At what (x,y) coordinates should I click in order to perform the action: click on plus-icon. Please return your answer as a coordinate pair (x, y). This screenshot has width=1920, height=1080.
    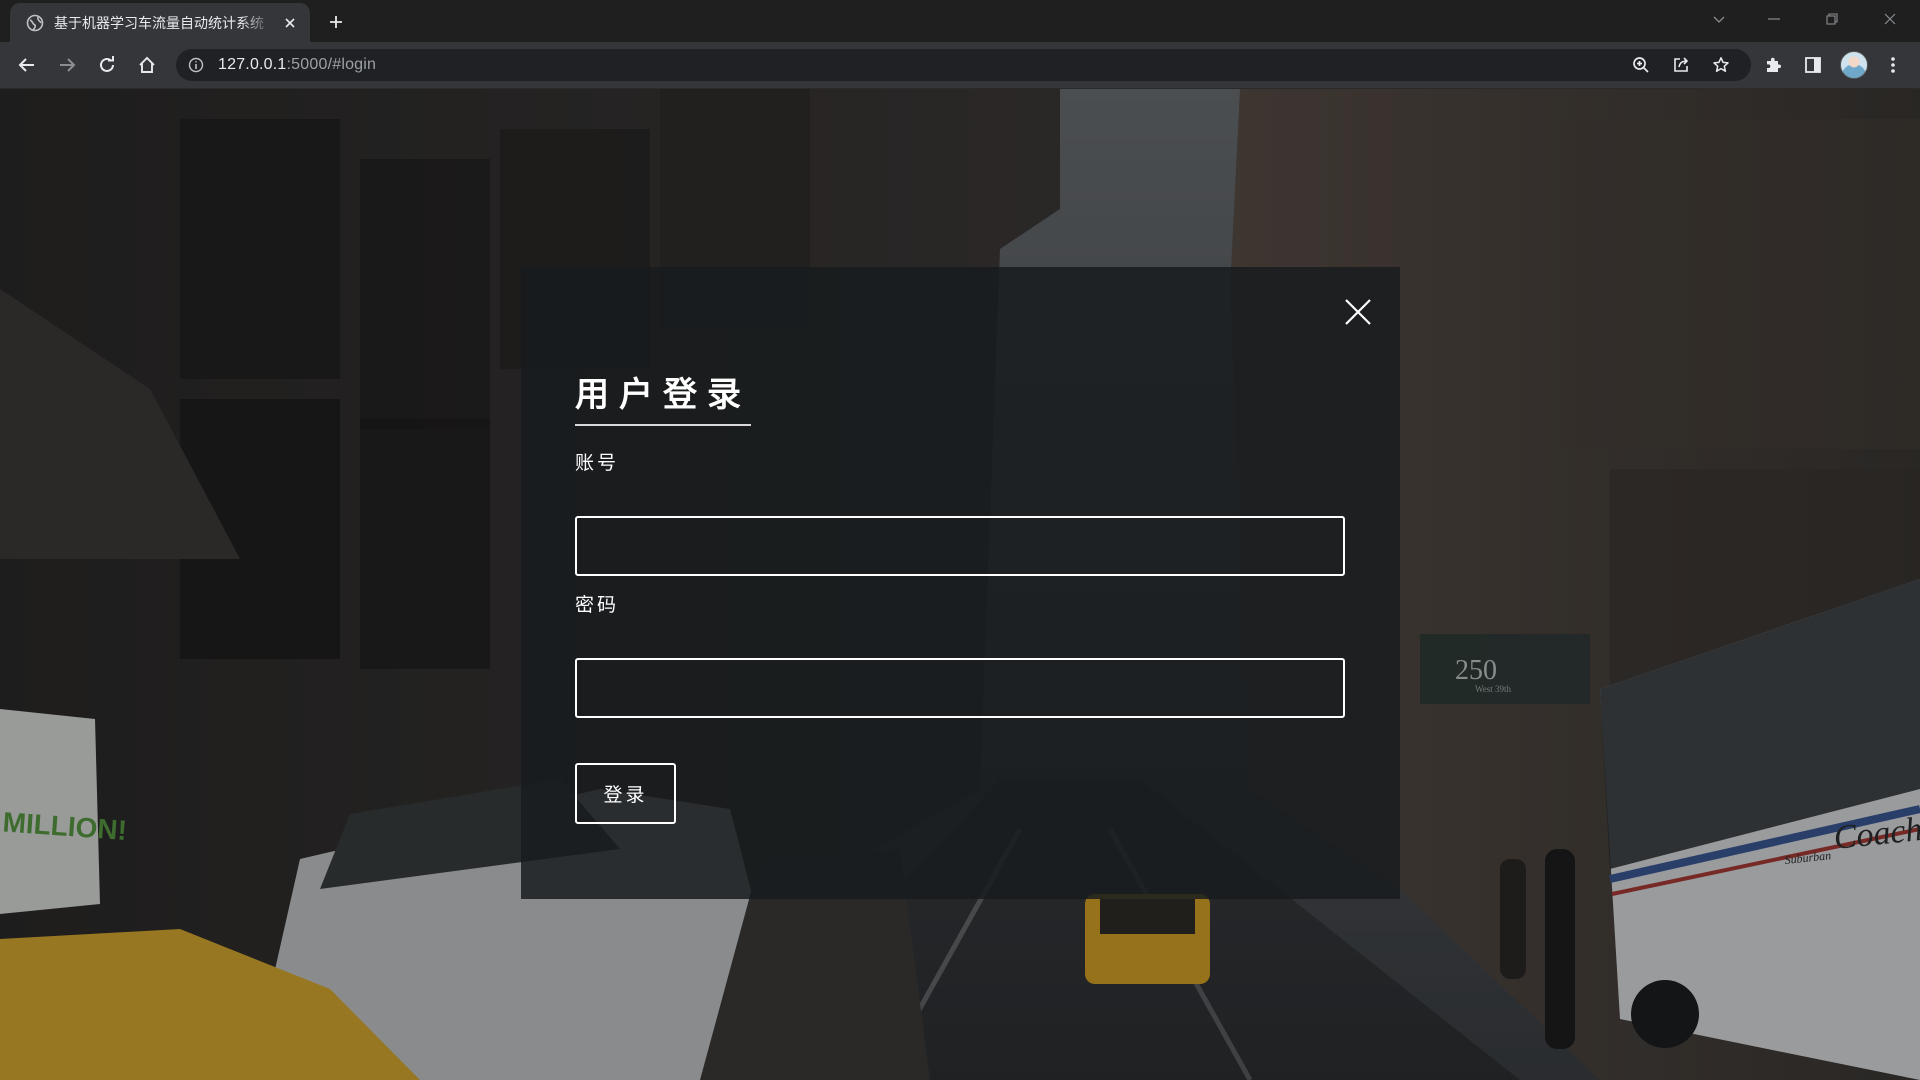
    Looking at the image, I should click on (336, 22).